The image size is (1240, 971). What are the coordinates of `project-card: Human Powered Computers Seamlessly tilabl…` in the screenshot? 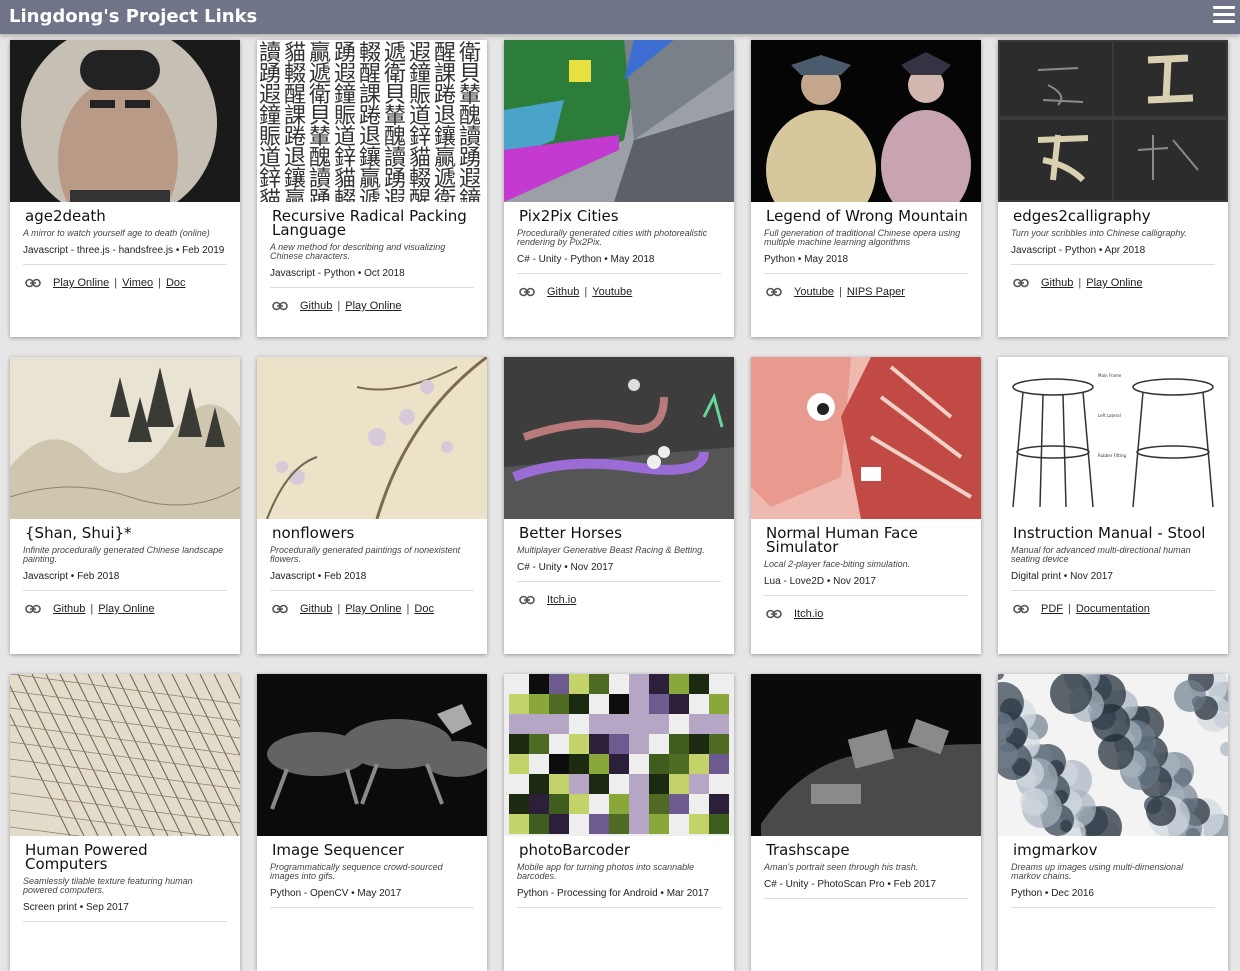 It's located at (125, 822).